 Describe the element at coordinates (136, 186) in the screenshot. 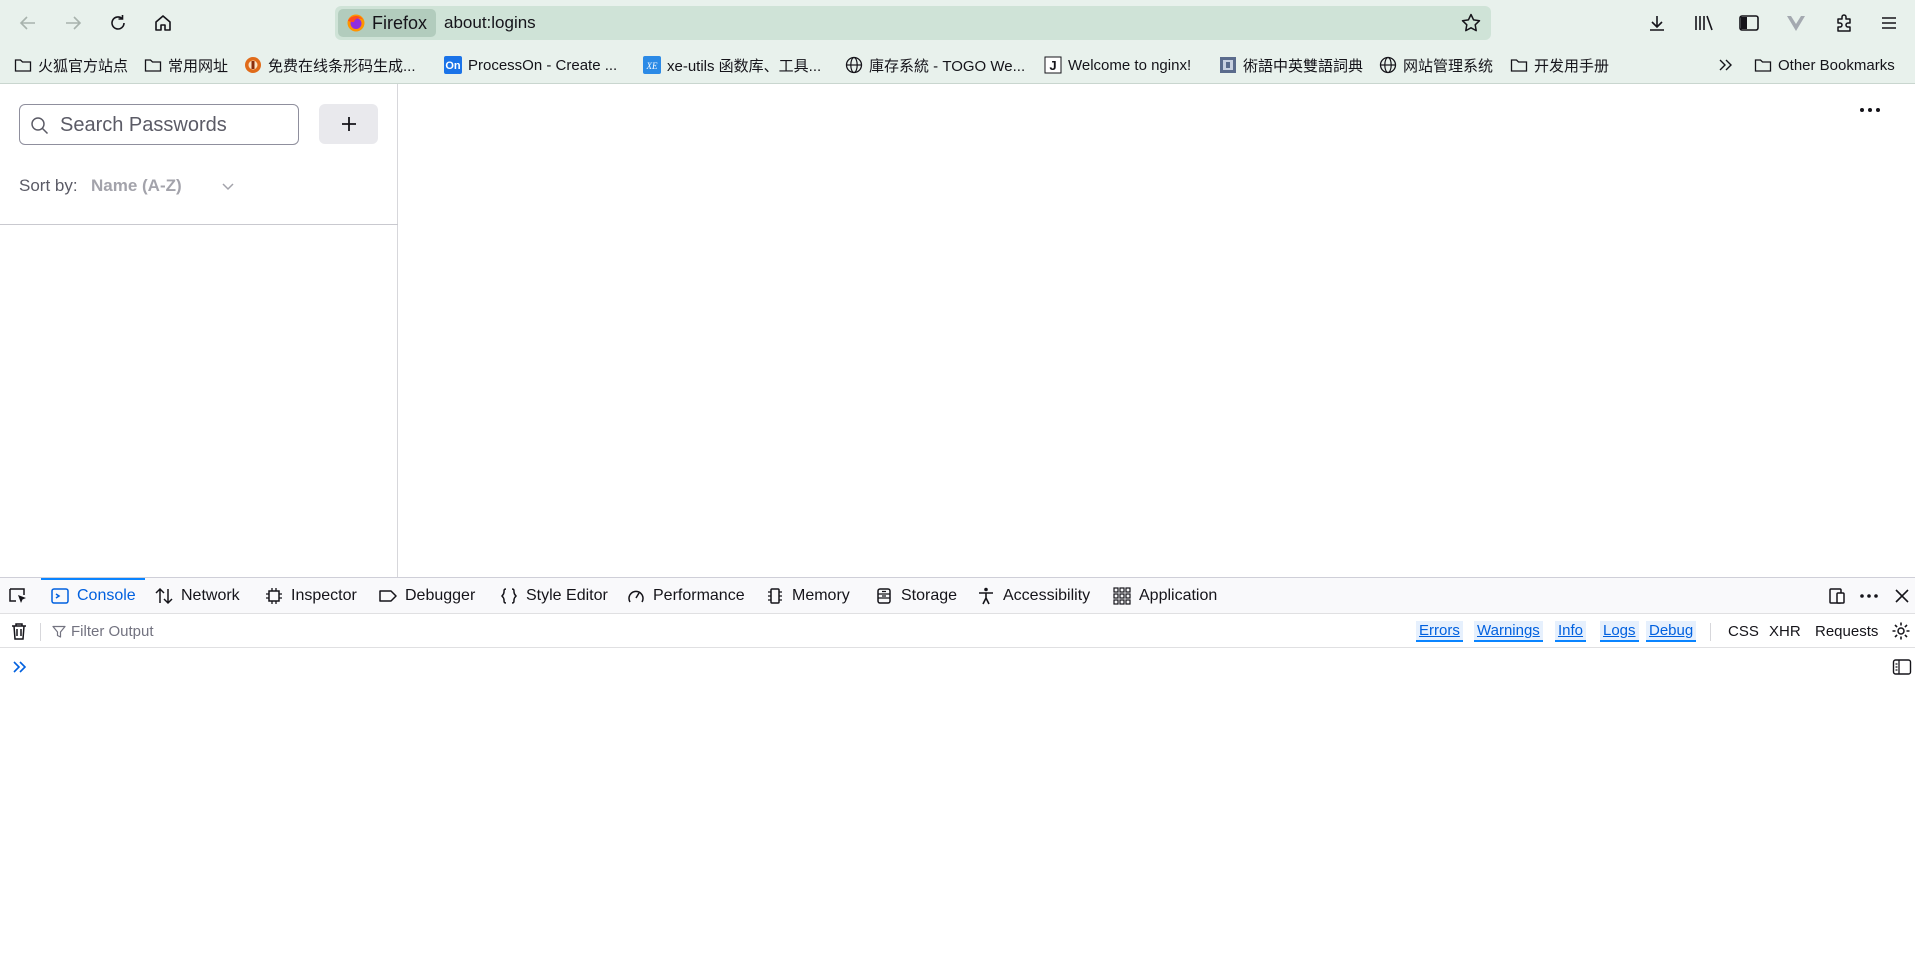

I see `sort-select: Name (A-Z)` at that location.